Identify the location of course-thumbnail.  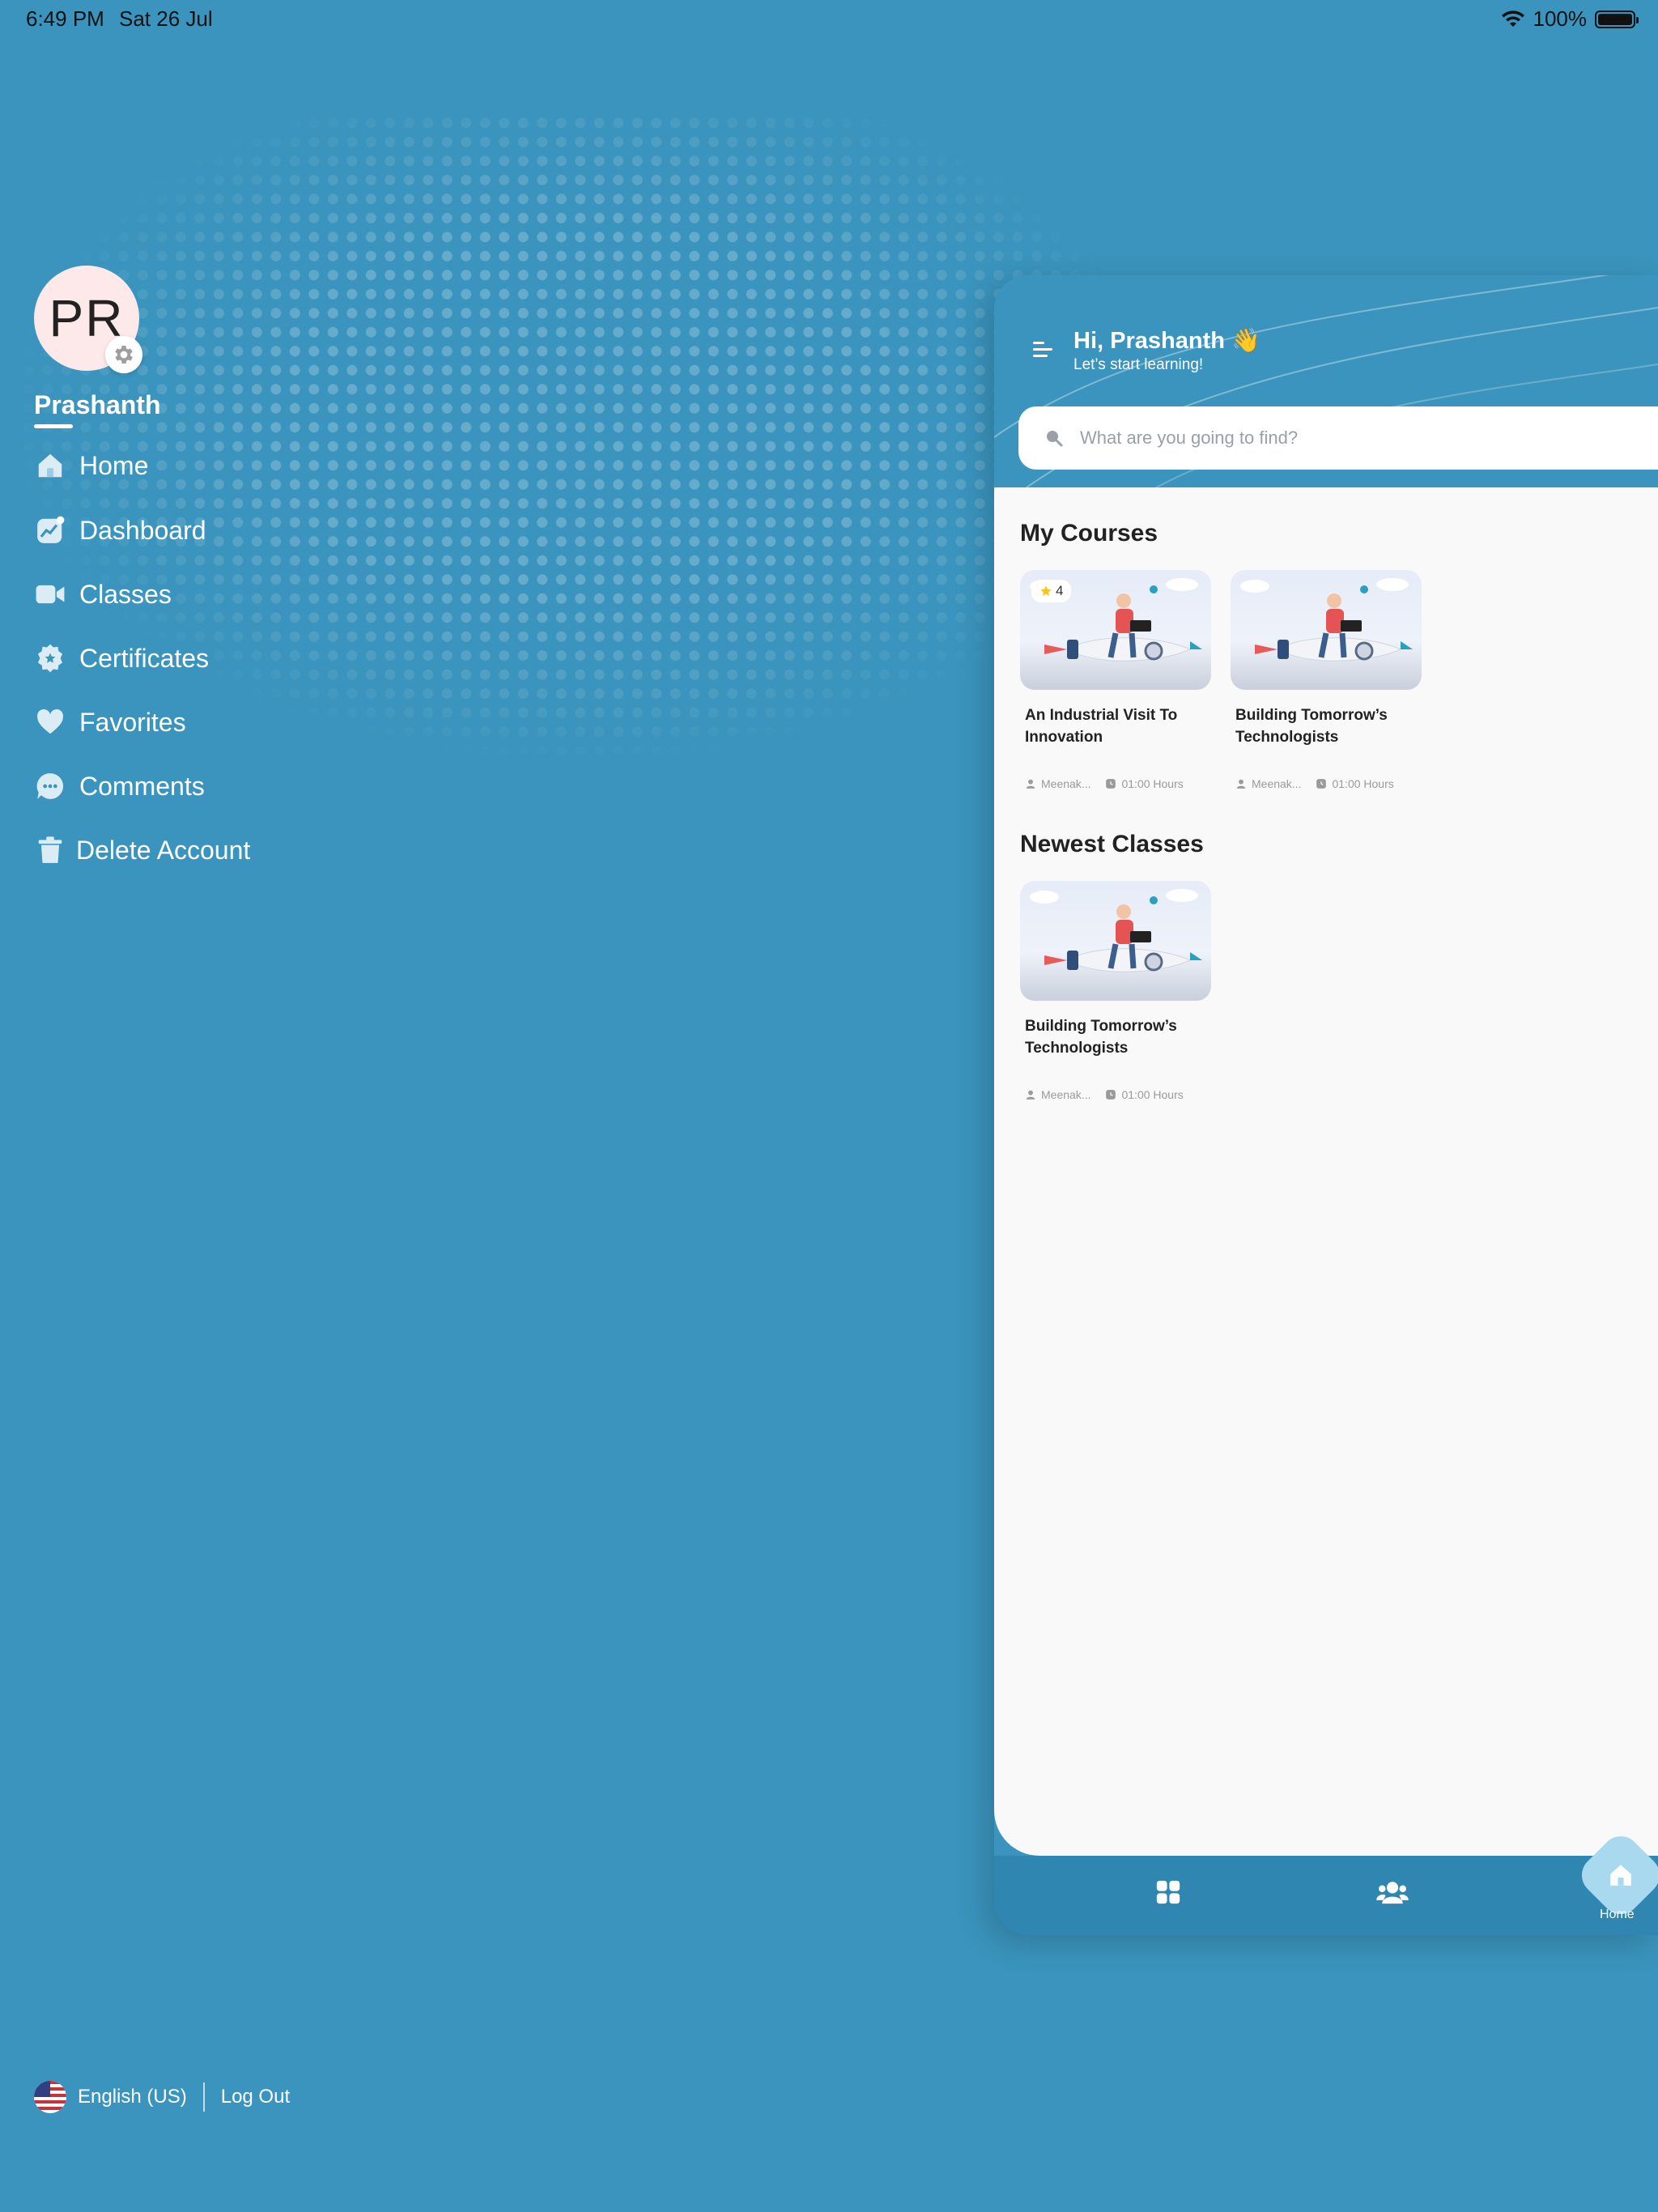
(1326, 630).